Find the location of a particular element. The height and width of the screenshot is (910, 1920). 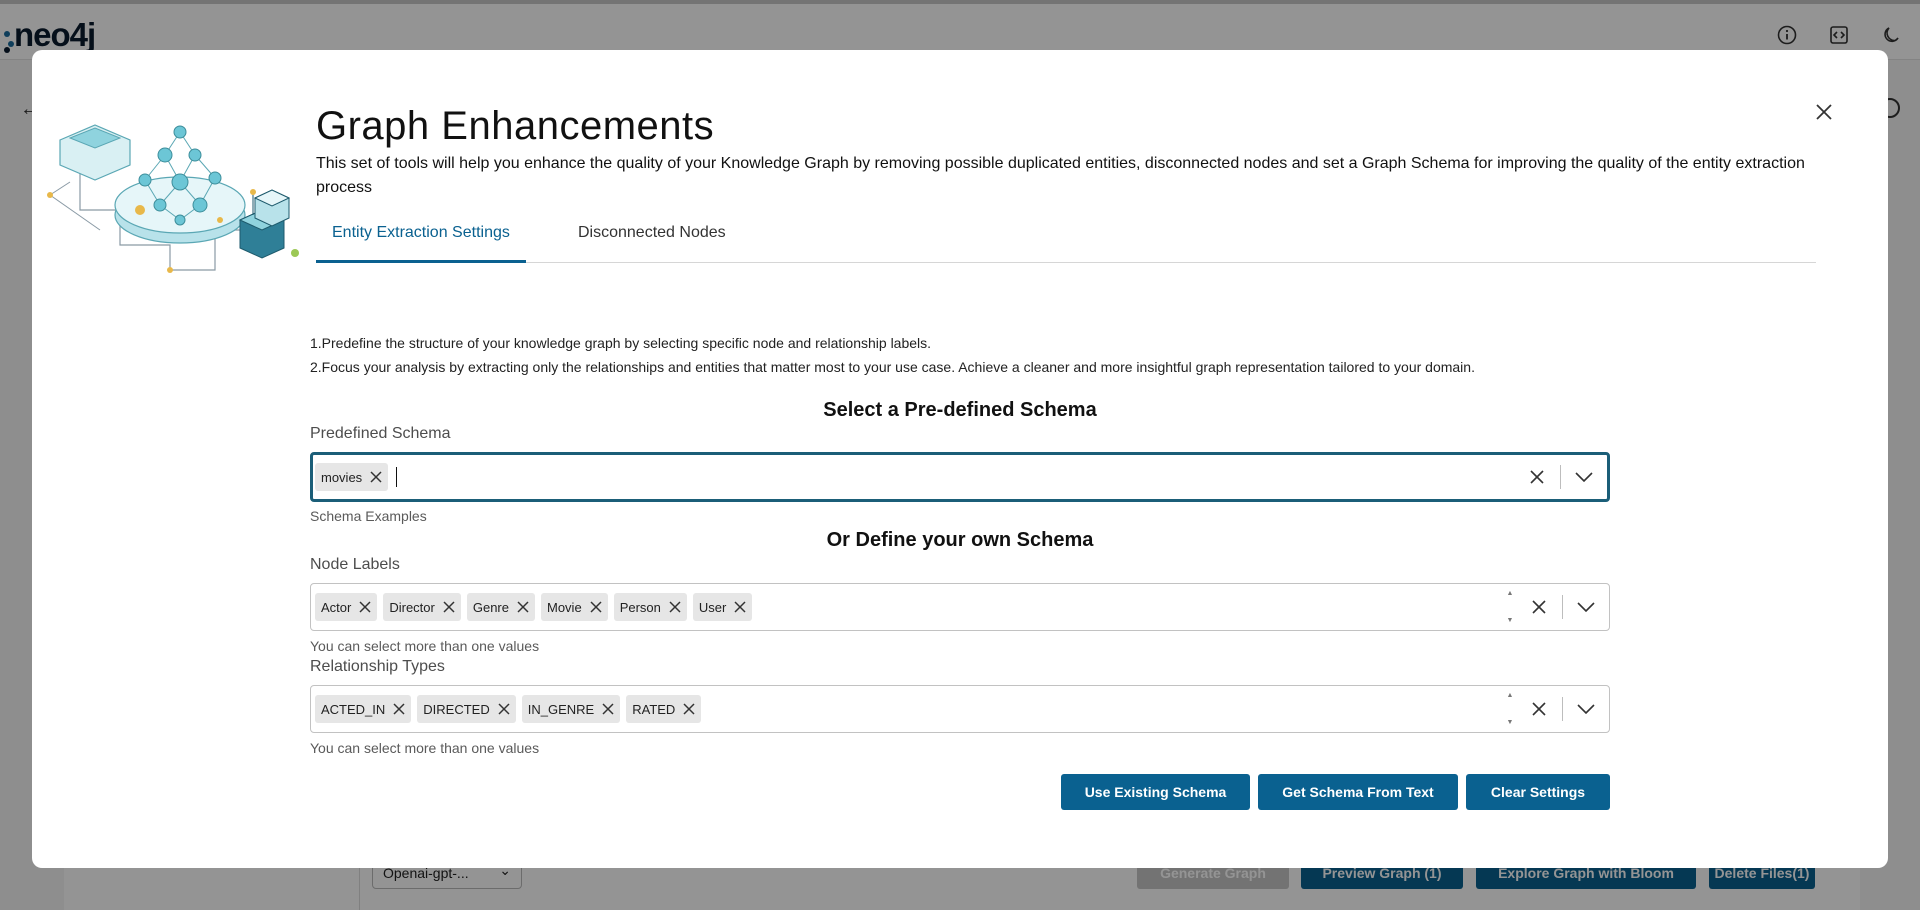

node-chip: Genre is located at coordinates (500, 607).